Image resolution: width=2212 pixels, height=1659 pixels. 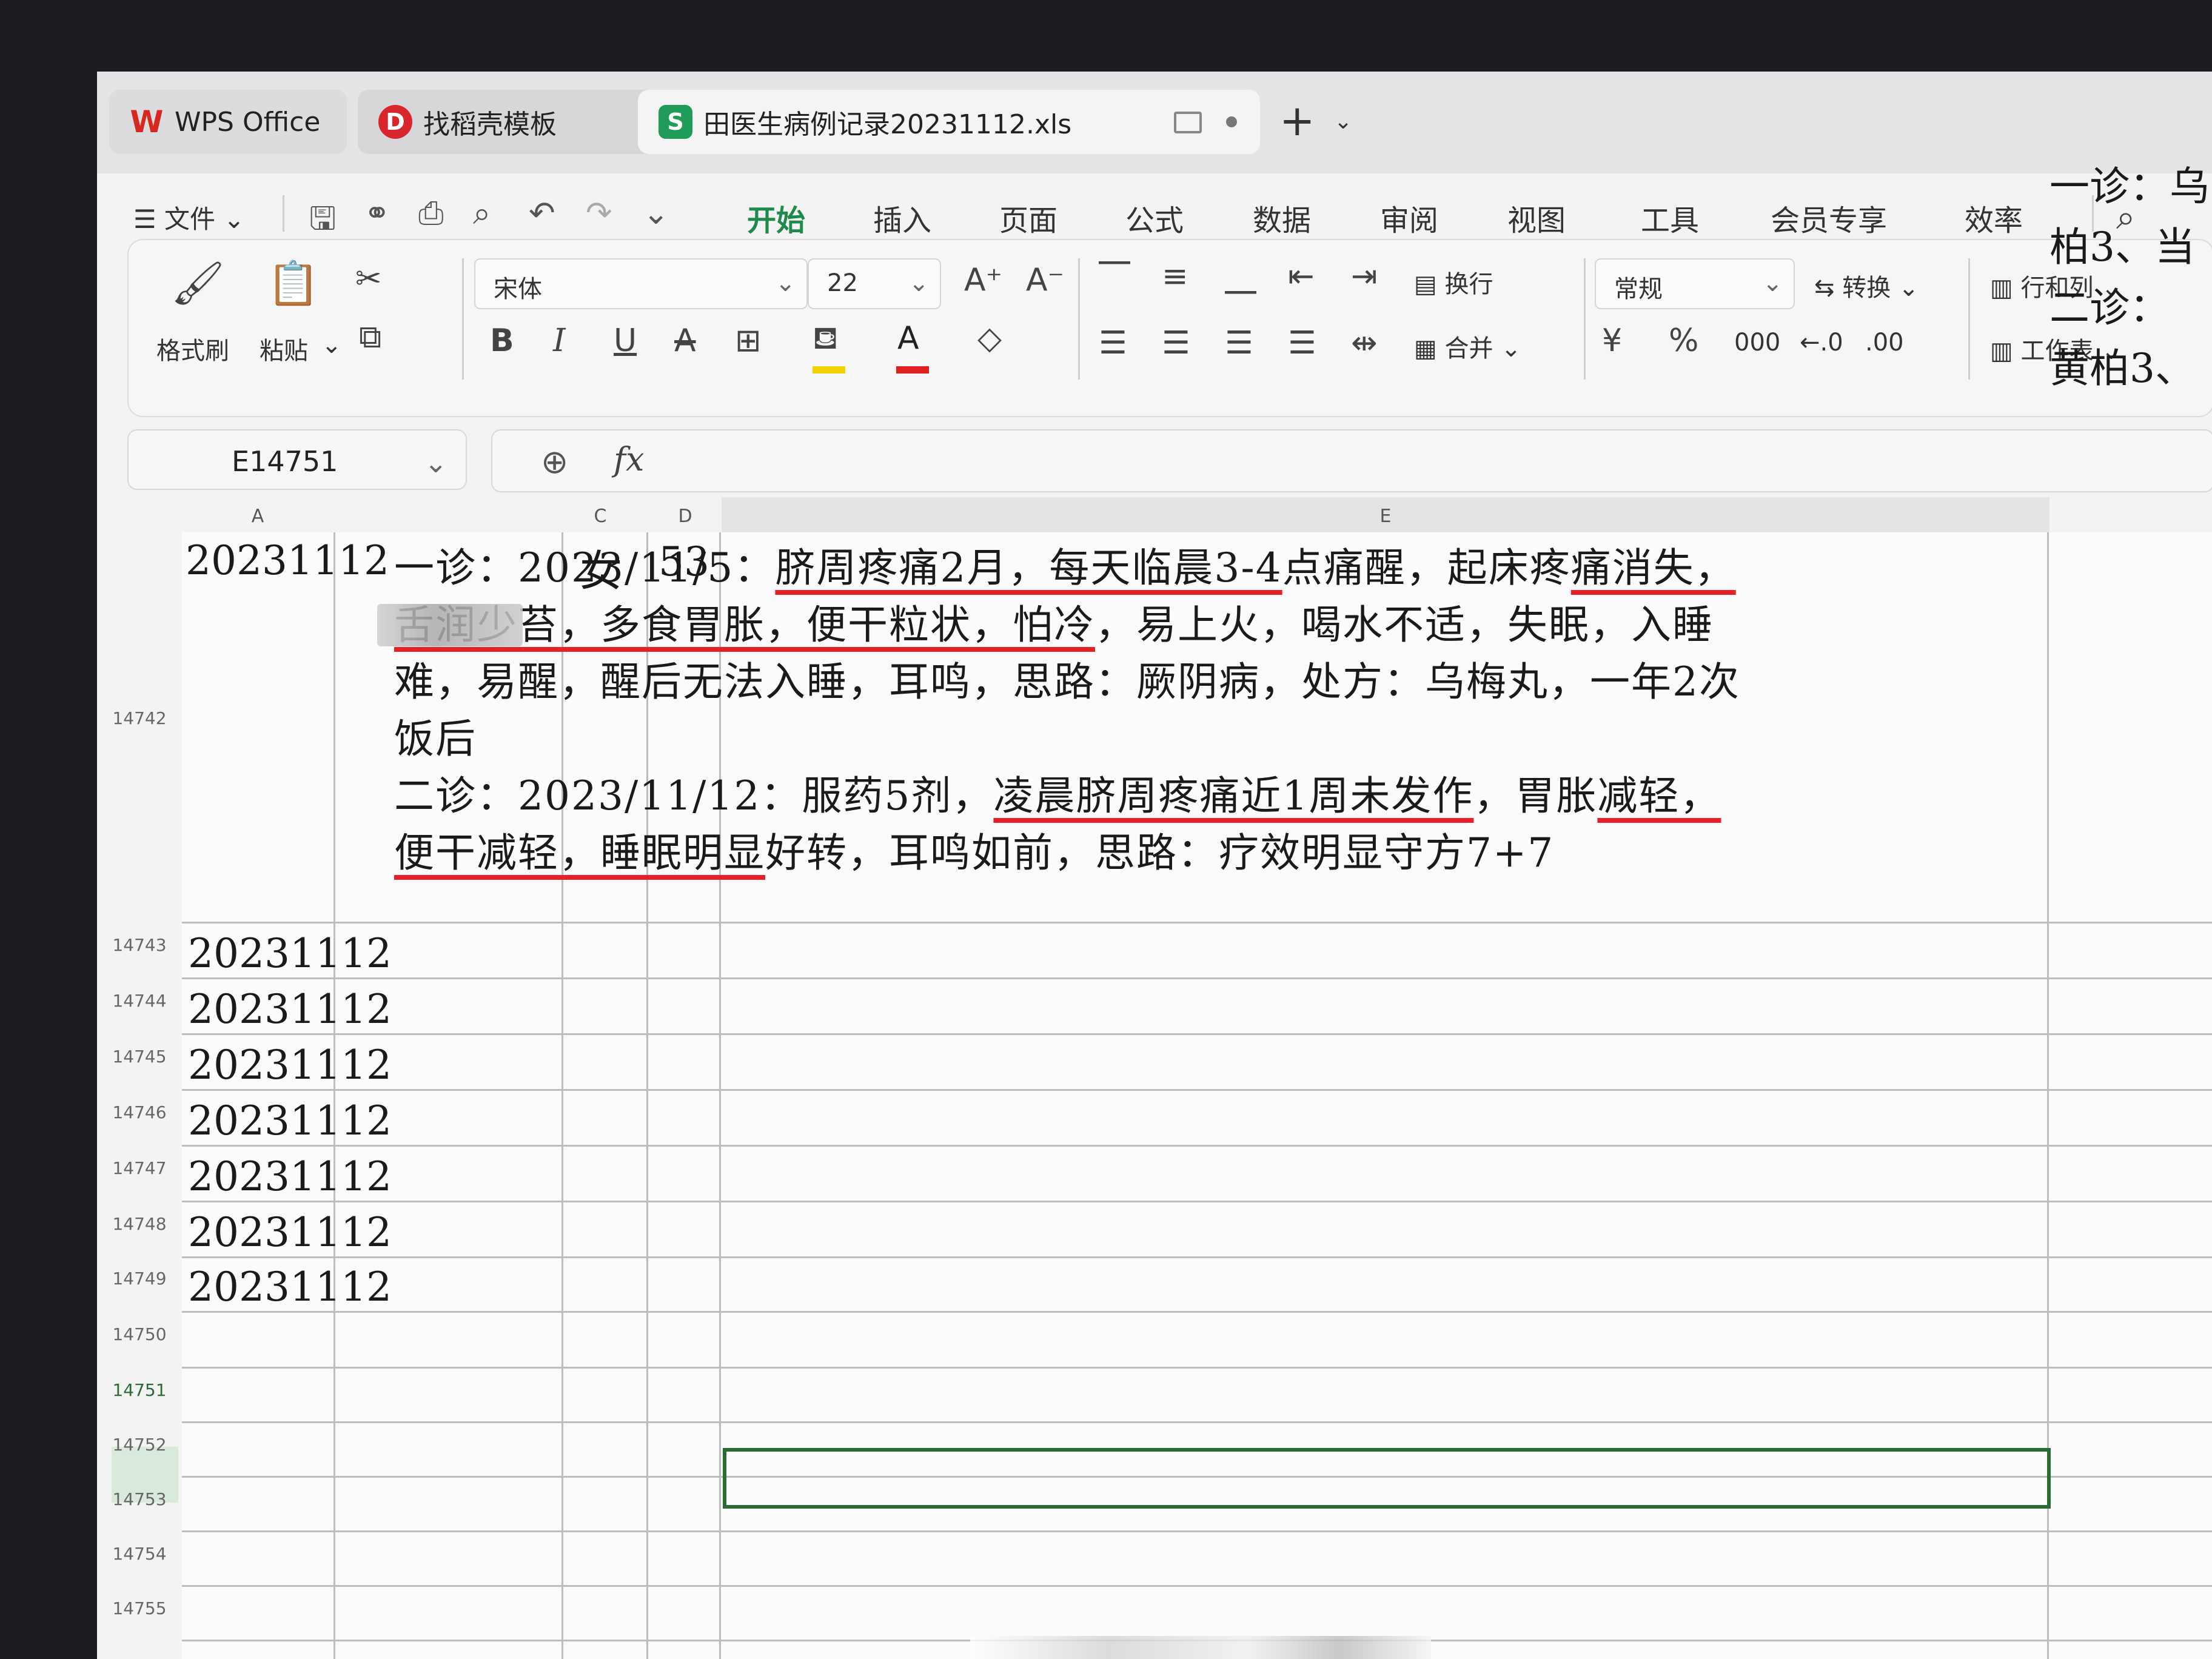 What do you see at coordinates (139, 1390) in the screenshot?
I see `row-header-selected: 14751` at bounding box center [139, 1390].